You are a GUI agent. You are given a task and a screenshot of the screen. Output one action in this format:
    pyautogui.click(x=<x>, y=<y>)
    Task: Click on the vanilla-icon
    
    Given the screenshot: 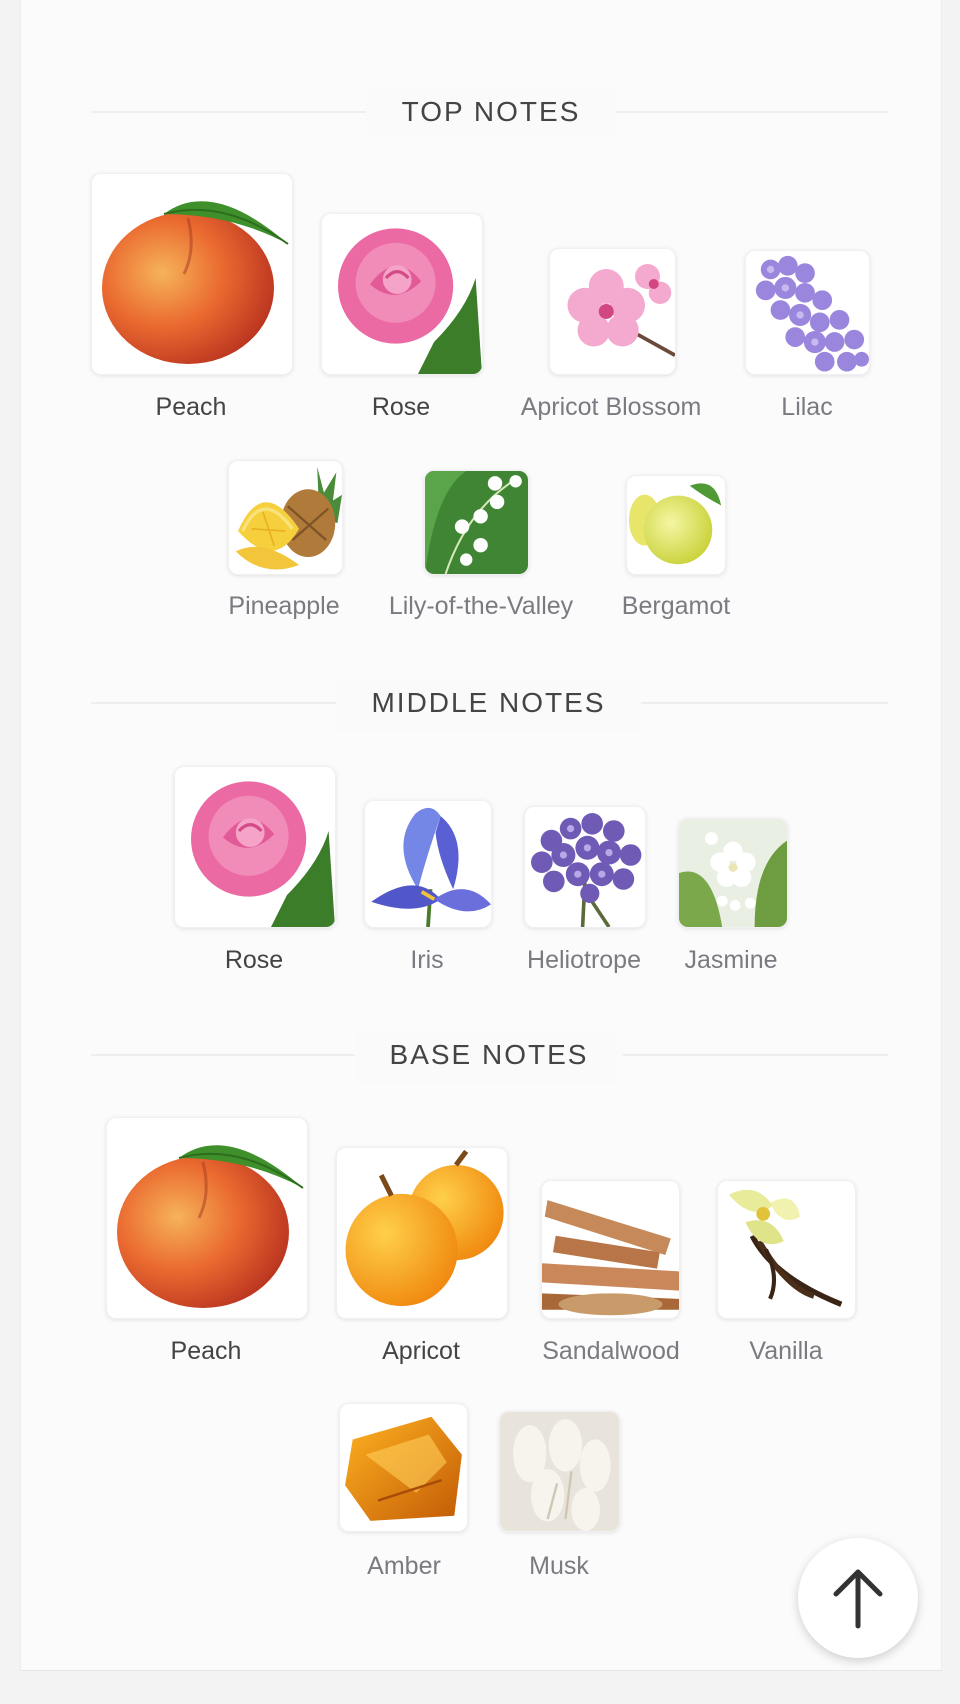 What is the action you would take?
    pyautogui.click(x=785, y=1248)
    